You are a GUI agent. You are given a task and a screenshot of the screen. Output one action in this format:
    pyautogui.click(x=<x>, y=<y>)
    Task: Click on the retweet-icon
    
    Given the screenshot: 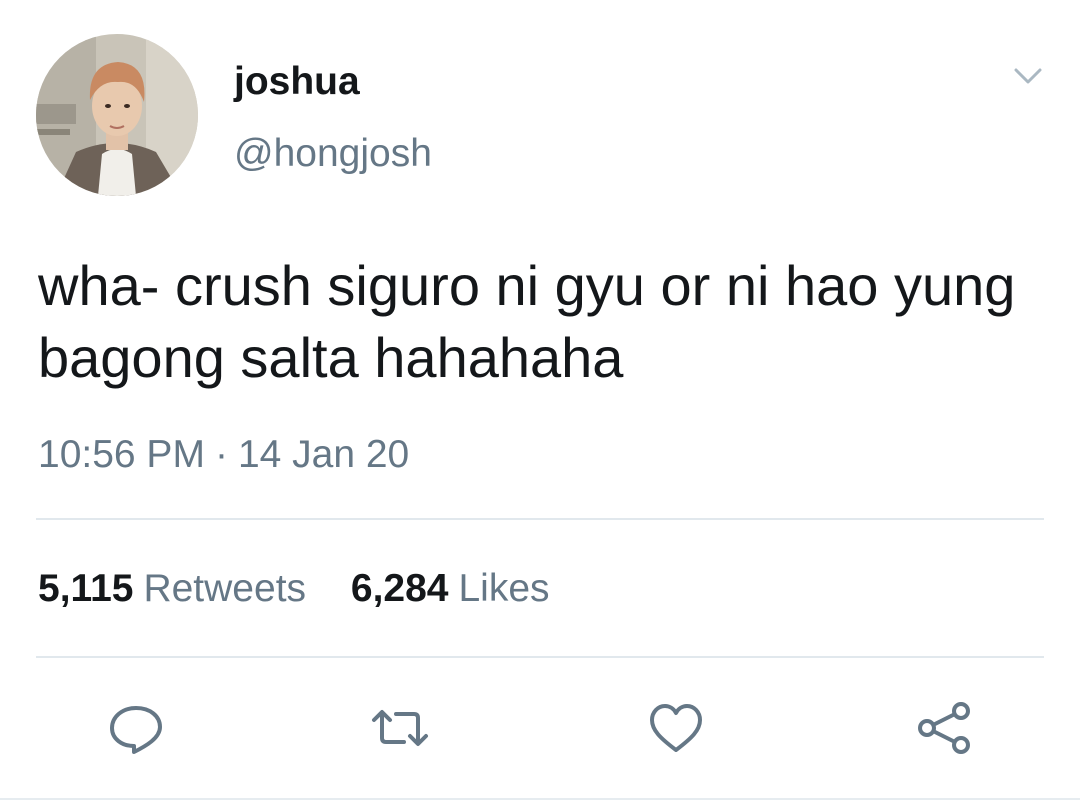 What is the action you would take?
    pyautogui.click(x=400, y=728)
    